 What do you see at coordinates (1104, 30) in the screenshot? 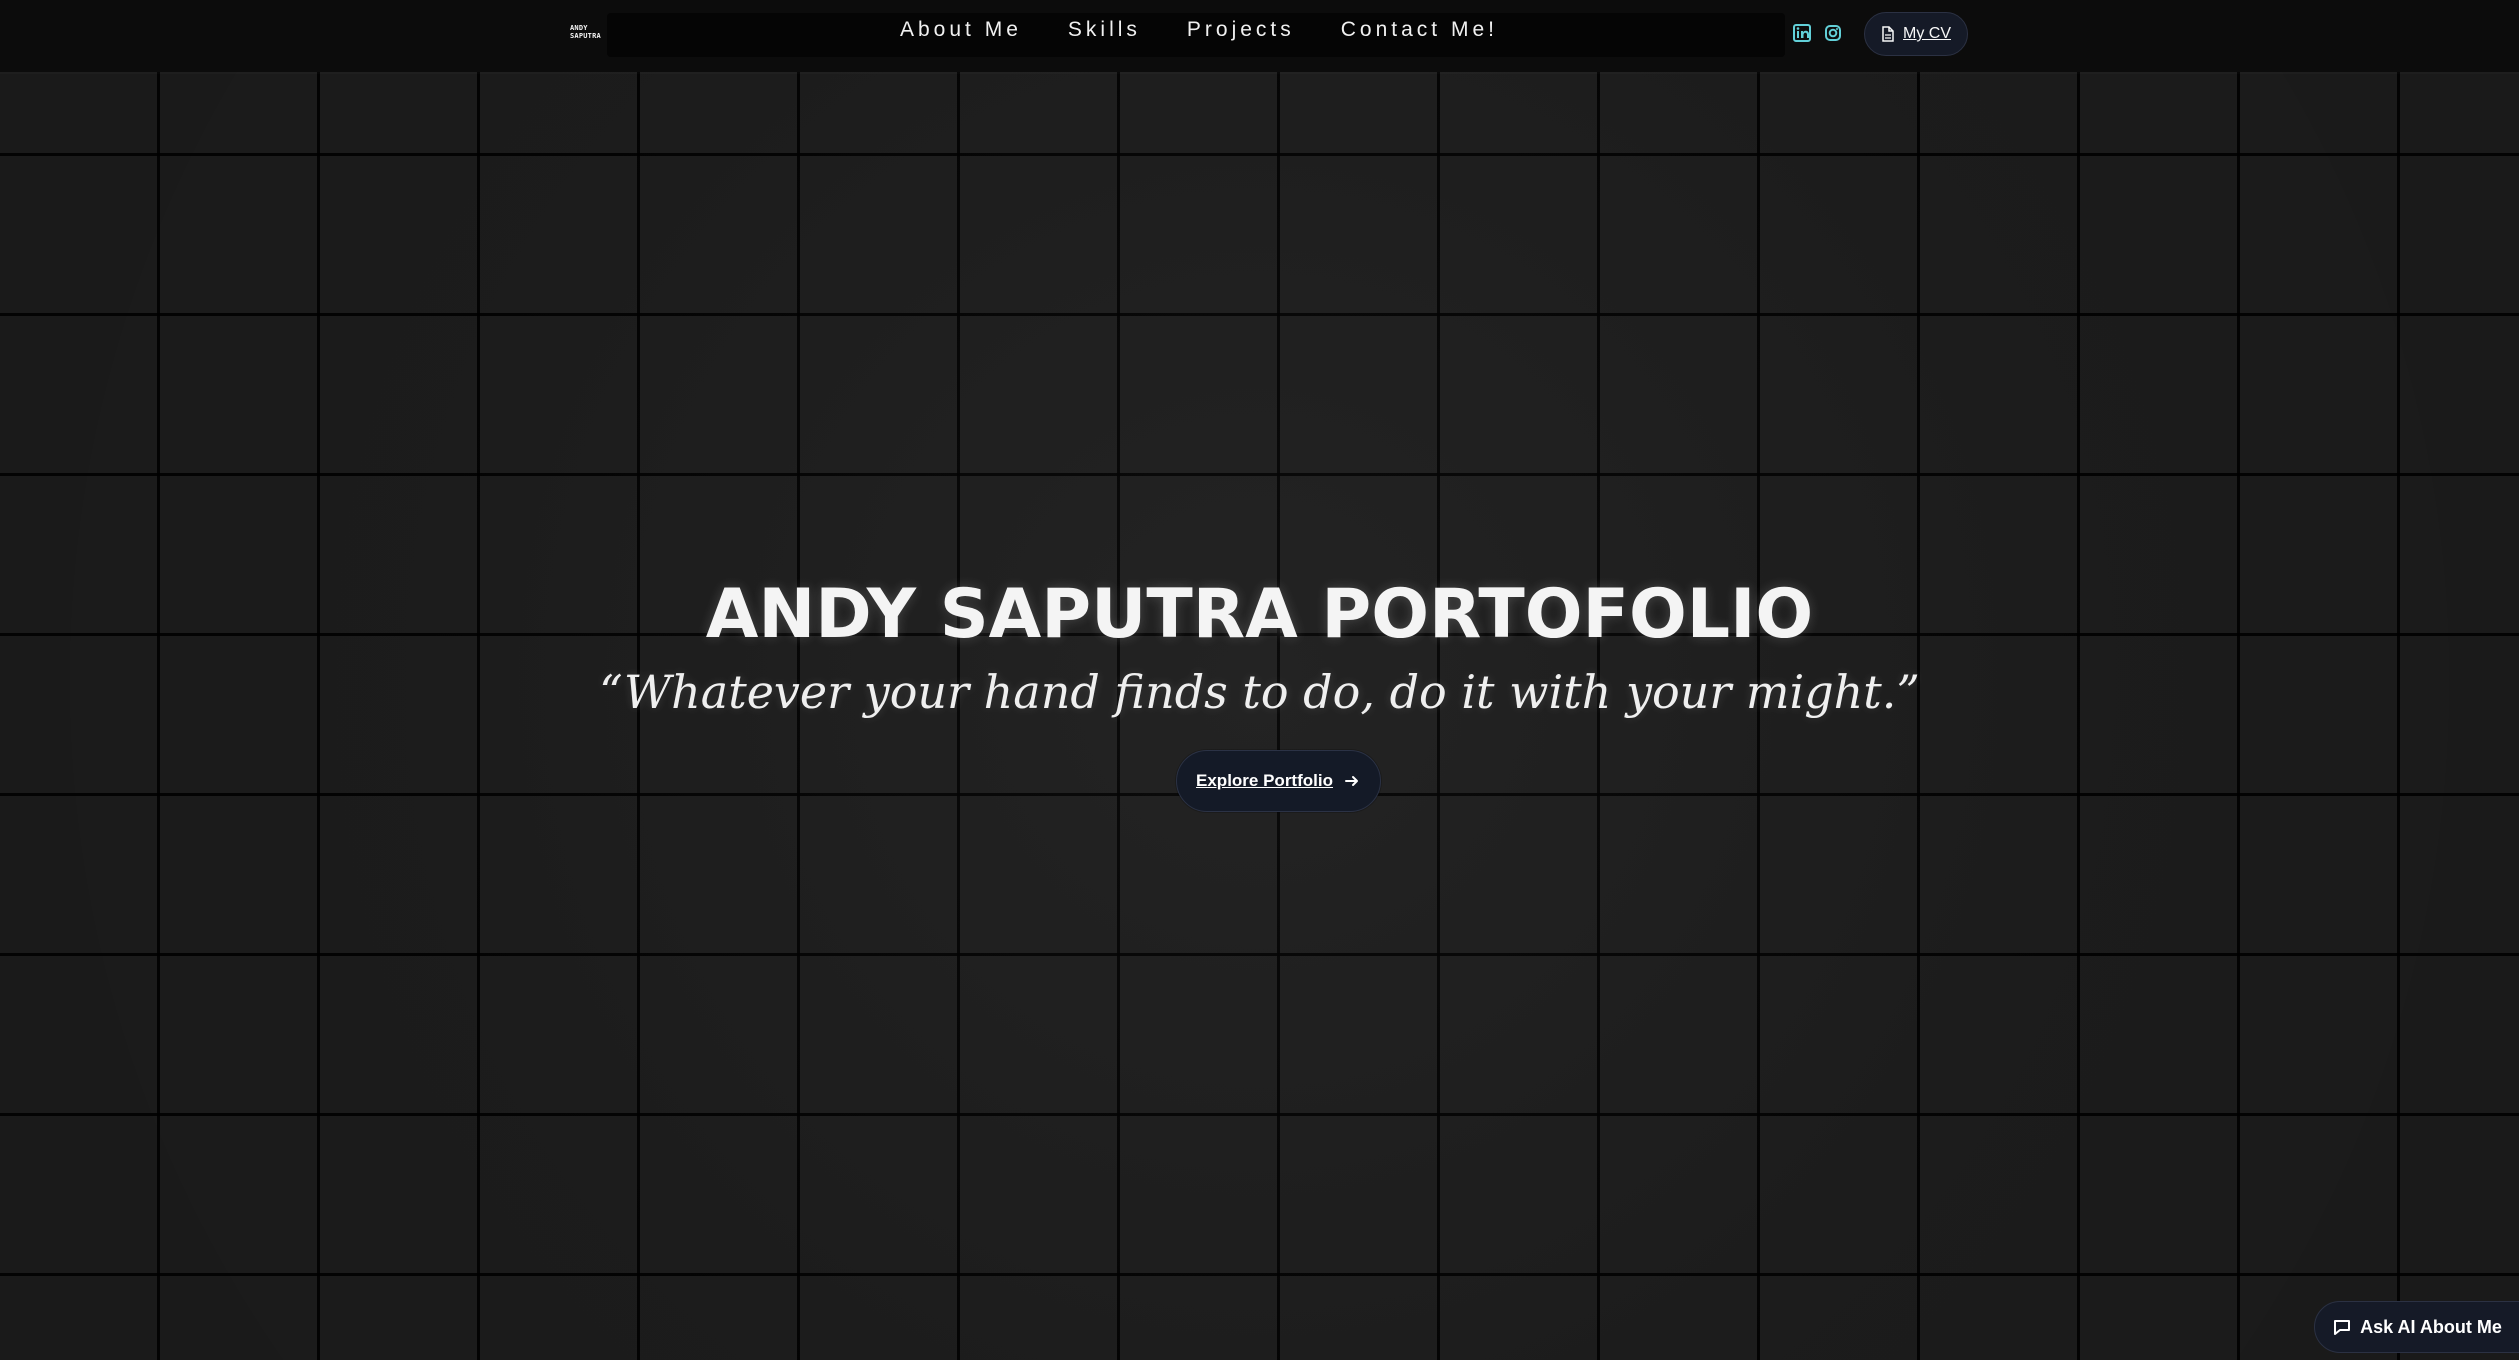
I see `nav-link-skills: Skills` at bounding box center [1104, 30].